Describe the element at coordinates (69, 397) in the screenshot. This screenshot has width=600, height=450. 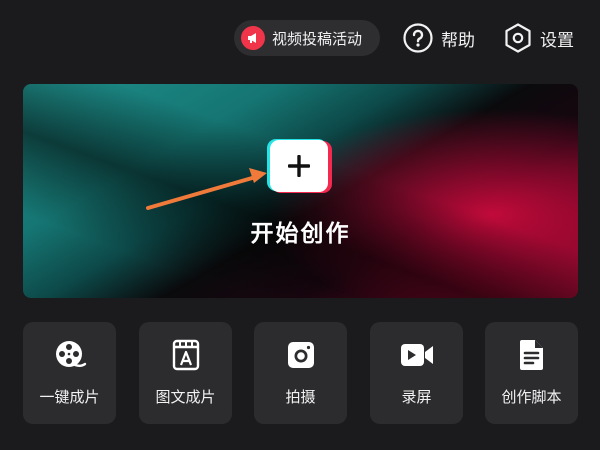
I see `tool-label: 一键成片` at that location.